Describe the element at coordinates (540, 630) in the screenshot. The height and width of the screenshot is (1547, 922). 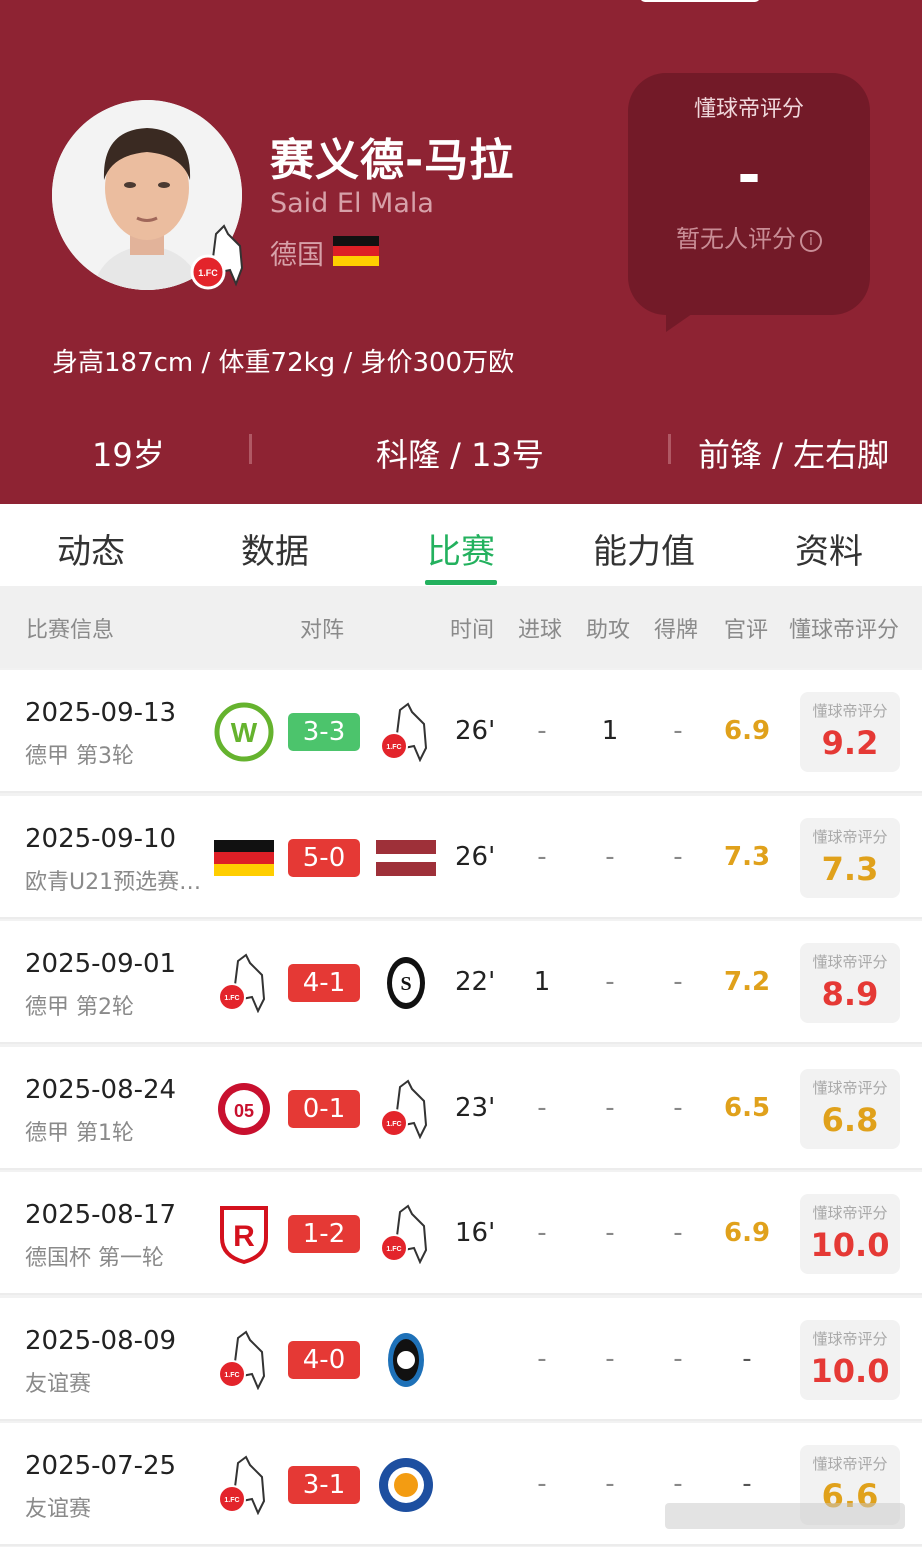
I see `header-goals: 进球` at that location.